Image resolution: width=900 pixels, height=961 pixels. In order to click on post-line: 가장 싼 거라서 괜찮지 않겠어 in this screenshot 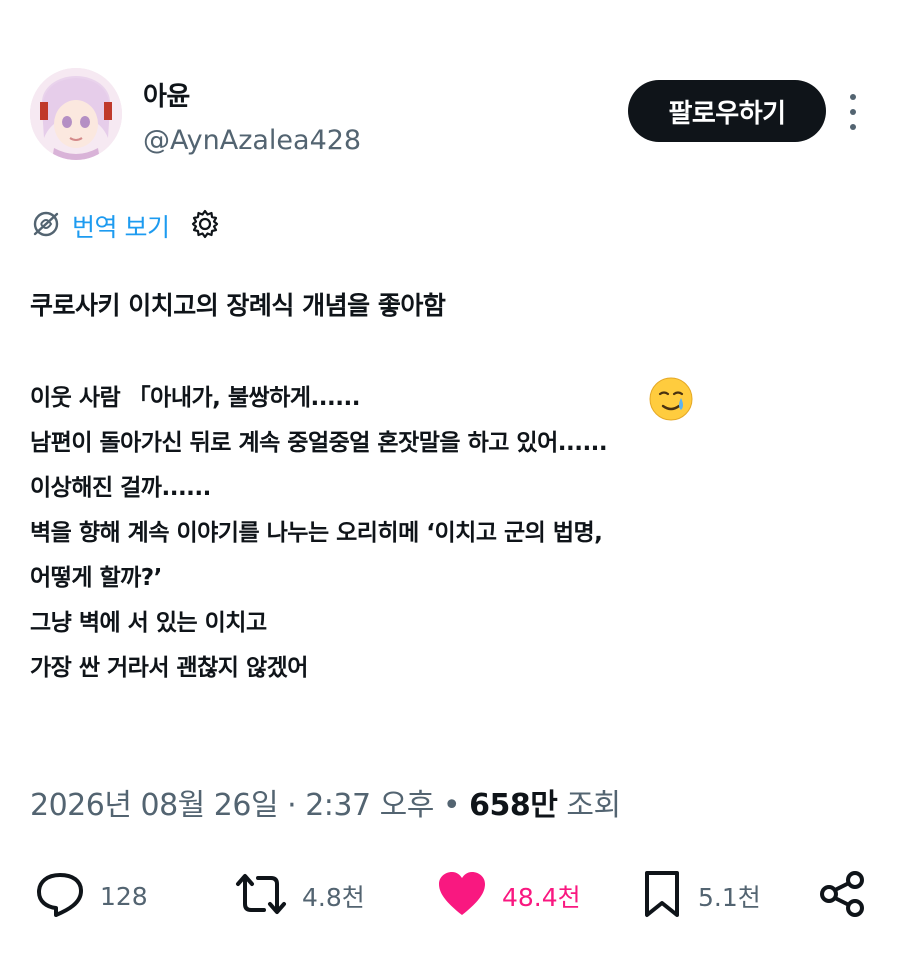, I will do `click(169, 668)`.